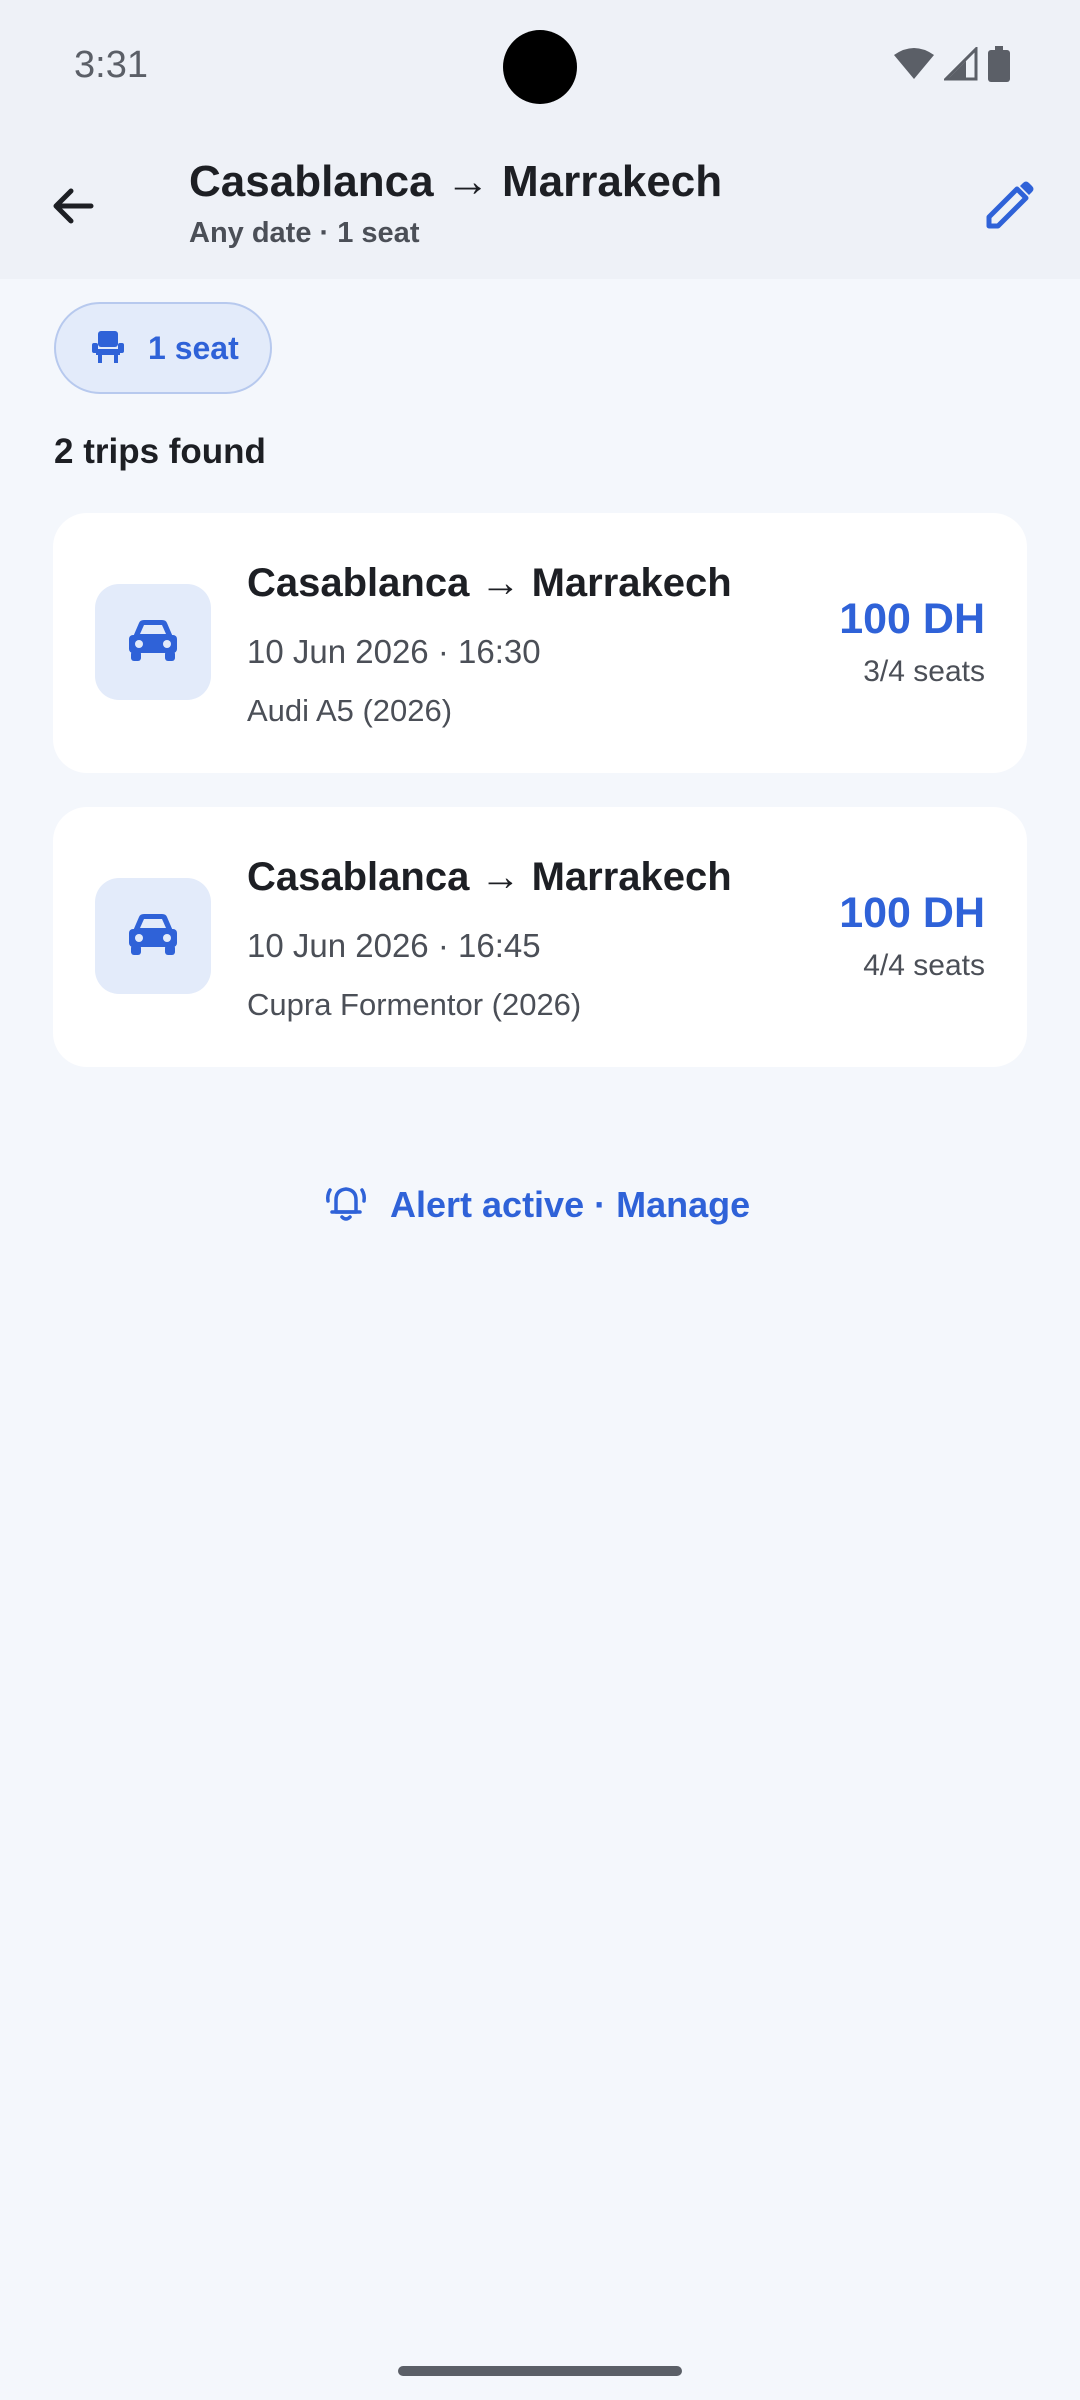 The image size is (1080, 2400). I want to click on trip-datetime: 10 Jun 2026 · 16:30, so click(394, 651).